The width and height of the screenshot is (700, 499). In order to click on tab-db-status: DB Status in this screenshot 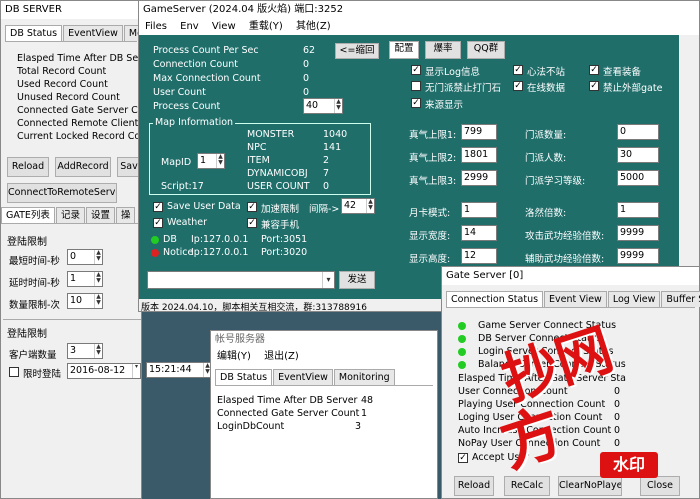, I will do `click(34, 33)`.